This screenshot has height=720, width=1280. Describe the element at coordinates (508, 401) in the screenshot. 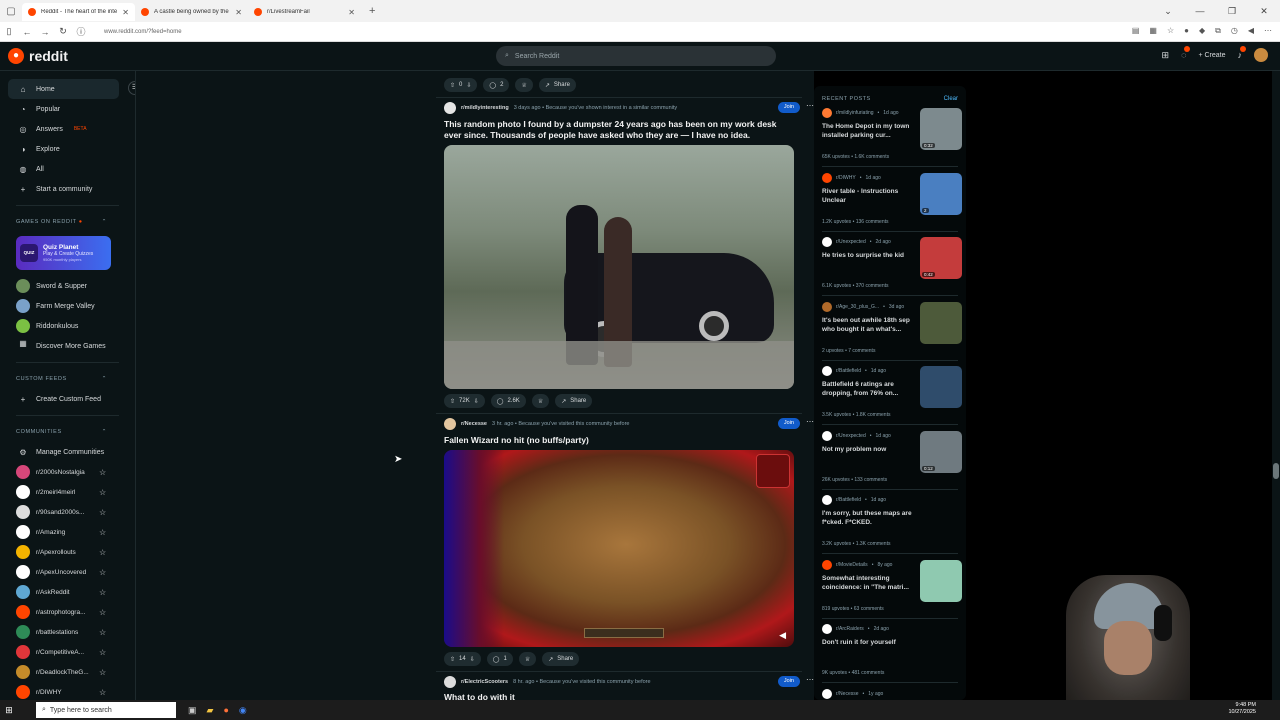

I see `comments-button: ◯ 2.6K` at that location.